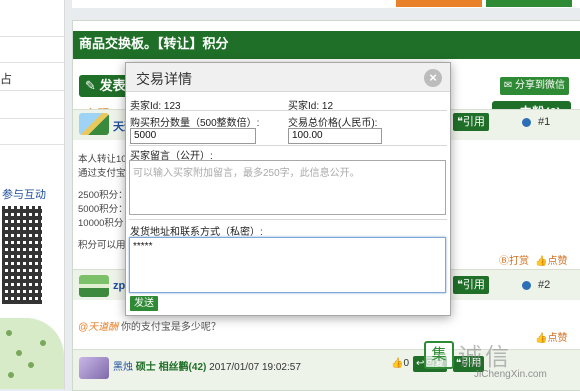 This screenshot has height=391, width=580. Describe the element at coordinates (123, 367) in the screenshot. I see `post-author-name: 黑烛` at that location.